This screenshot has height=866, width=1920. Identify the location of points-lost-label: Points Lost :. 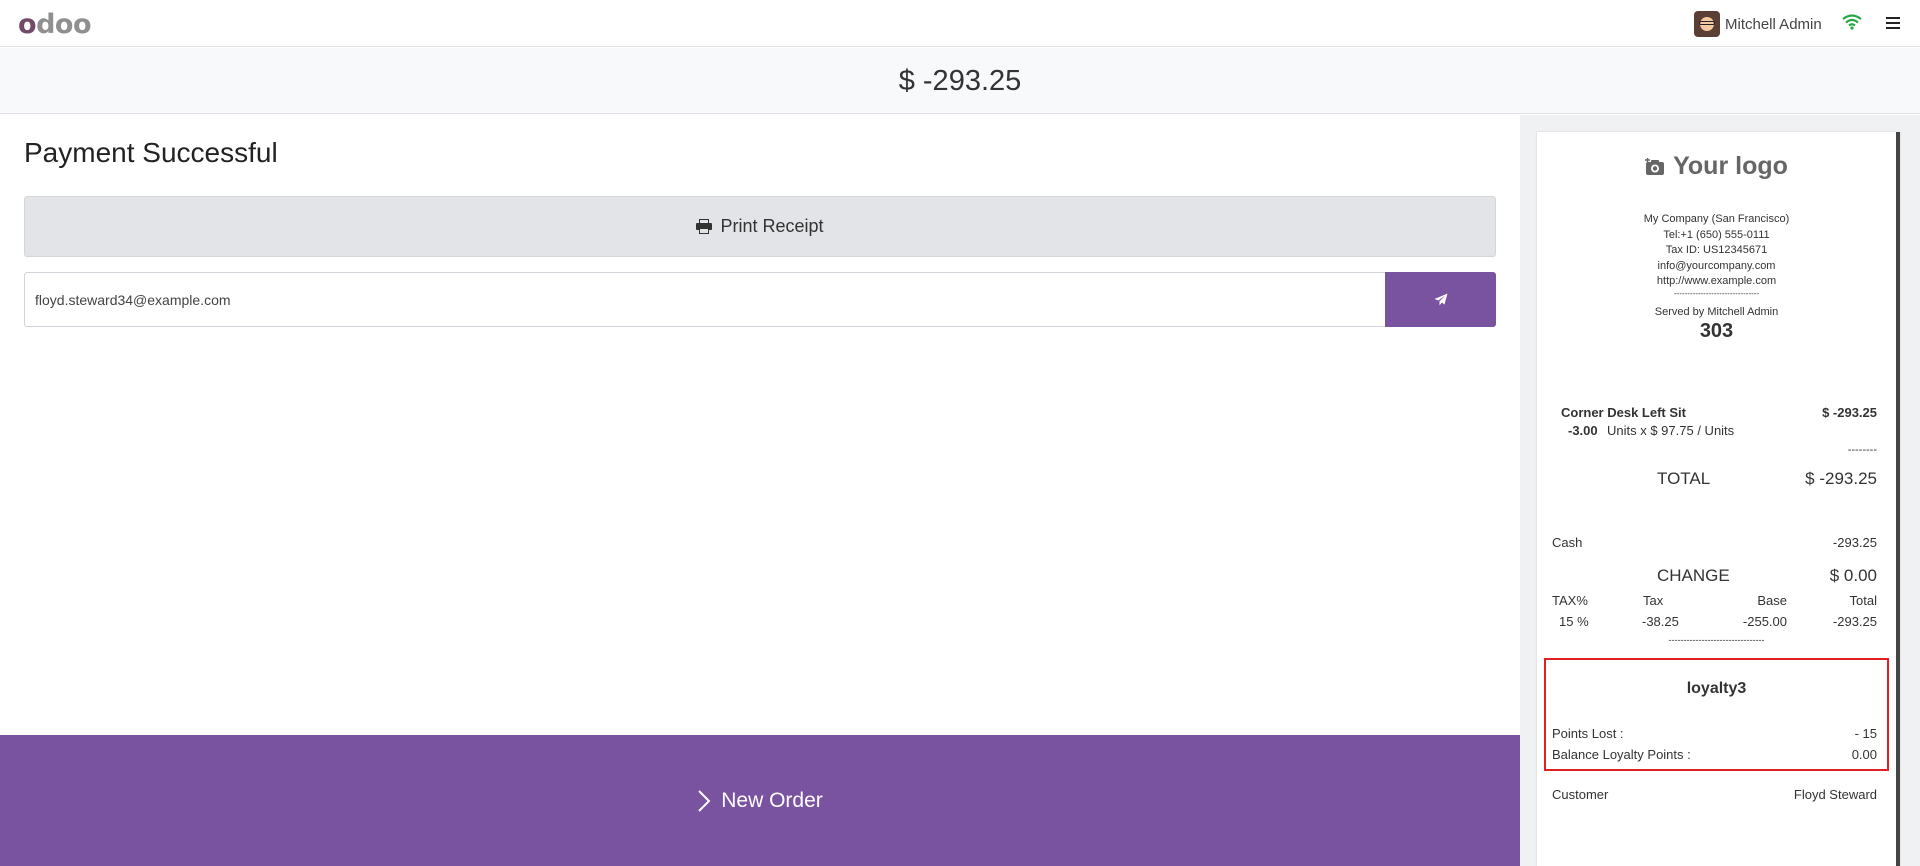
(1588, 733).